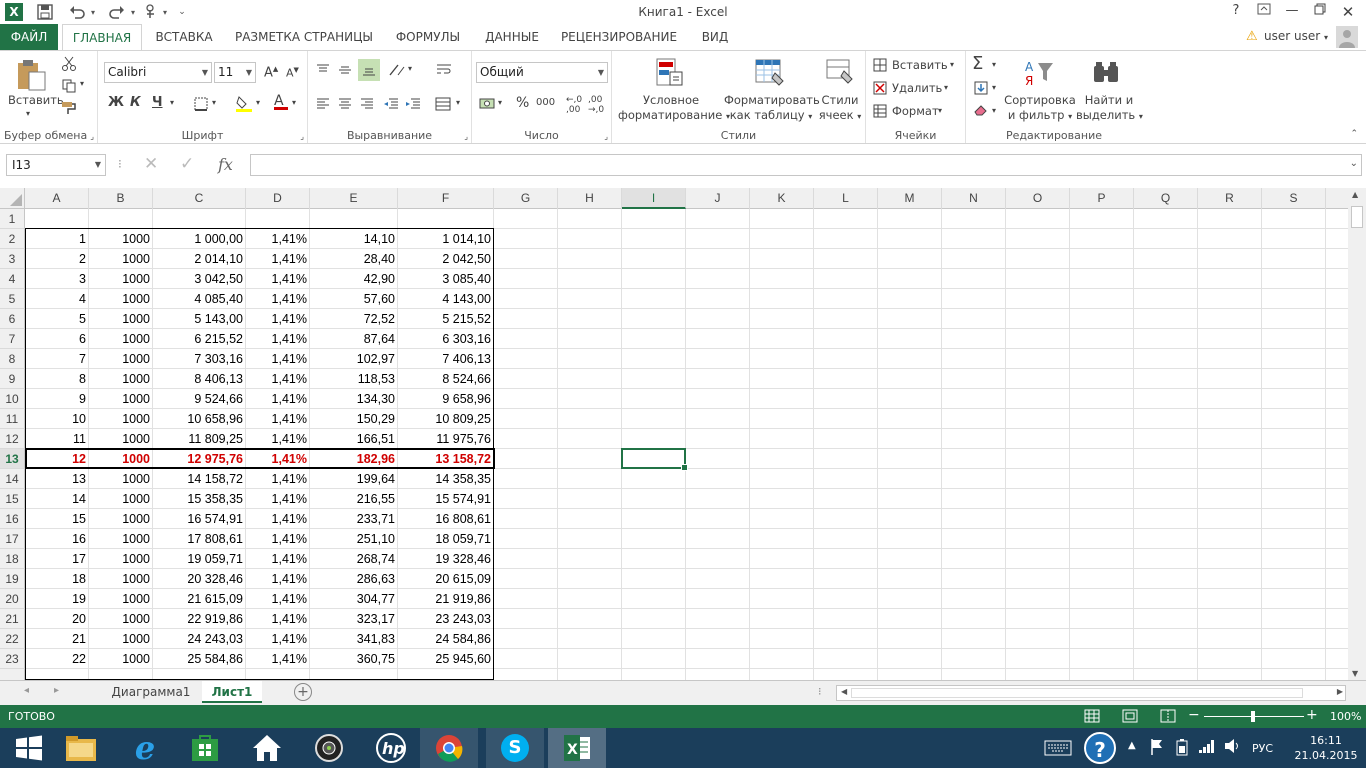  Describe the element at coordinates (57, 659) in the screenshot. I see `table-cell: 22` at that location.